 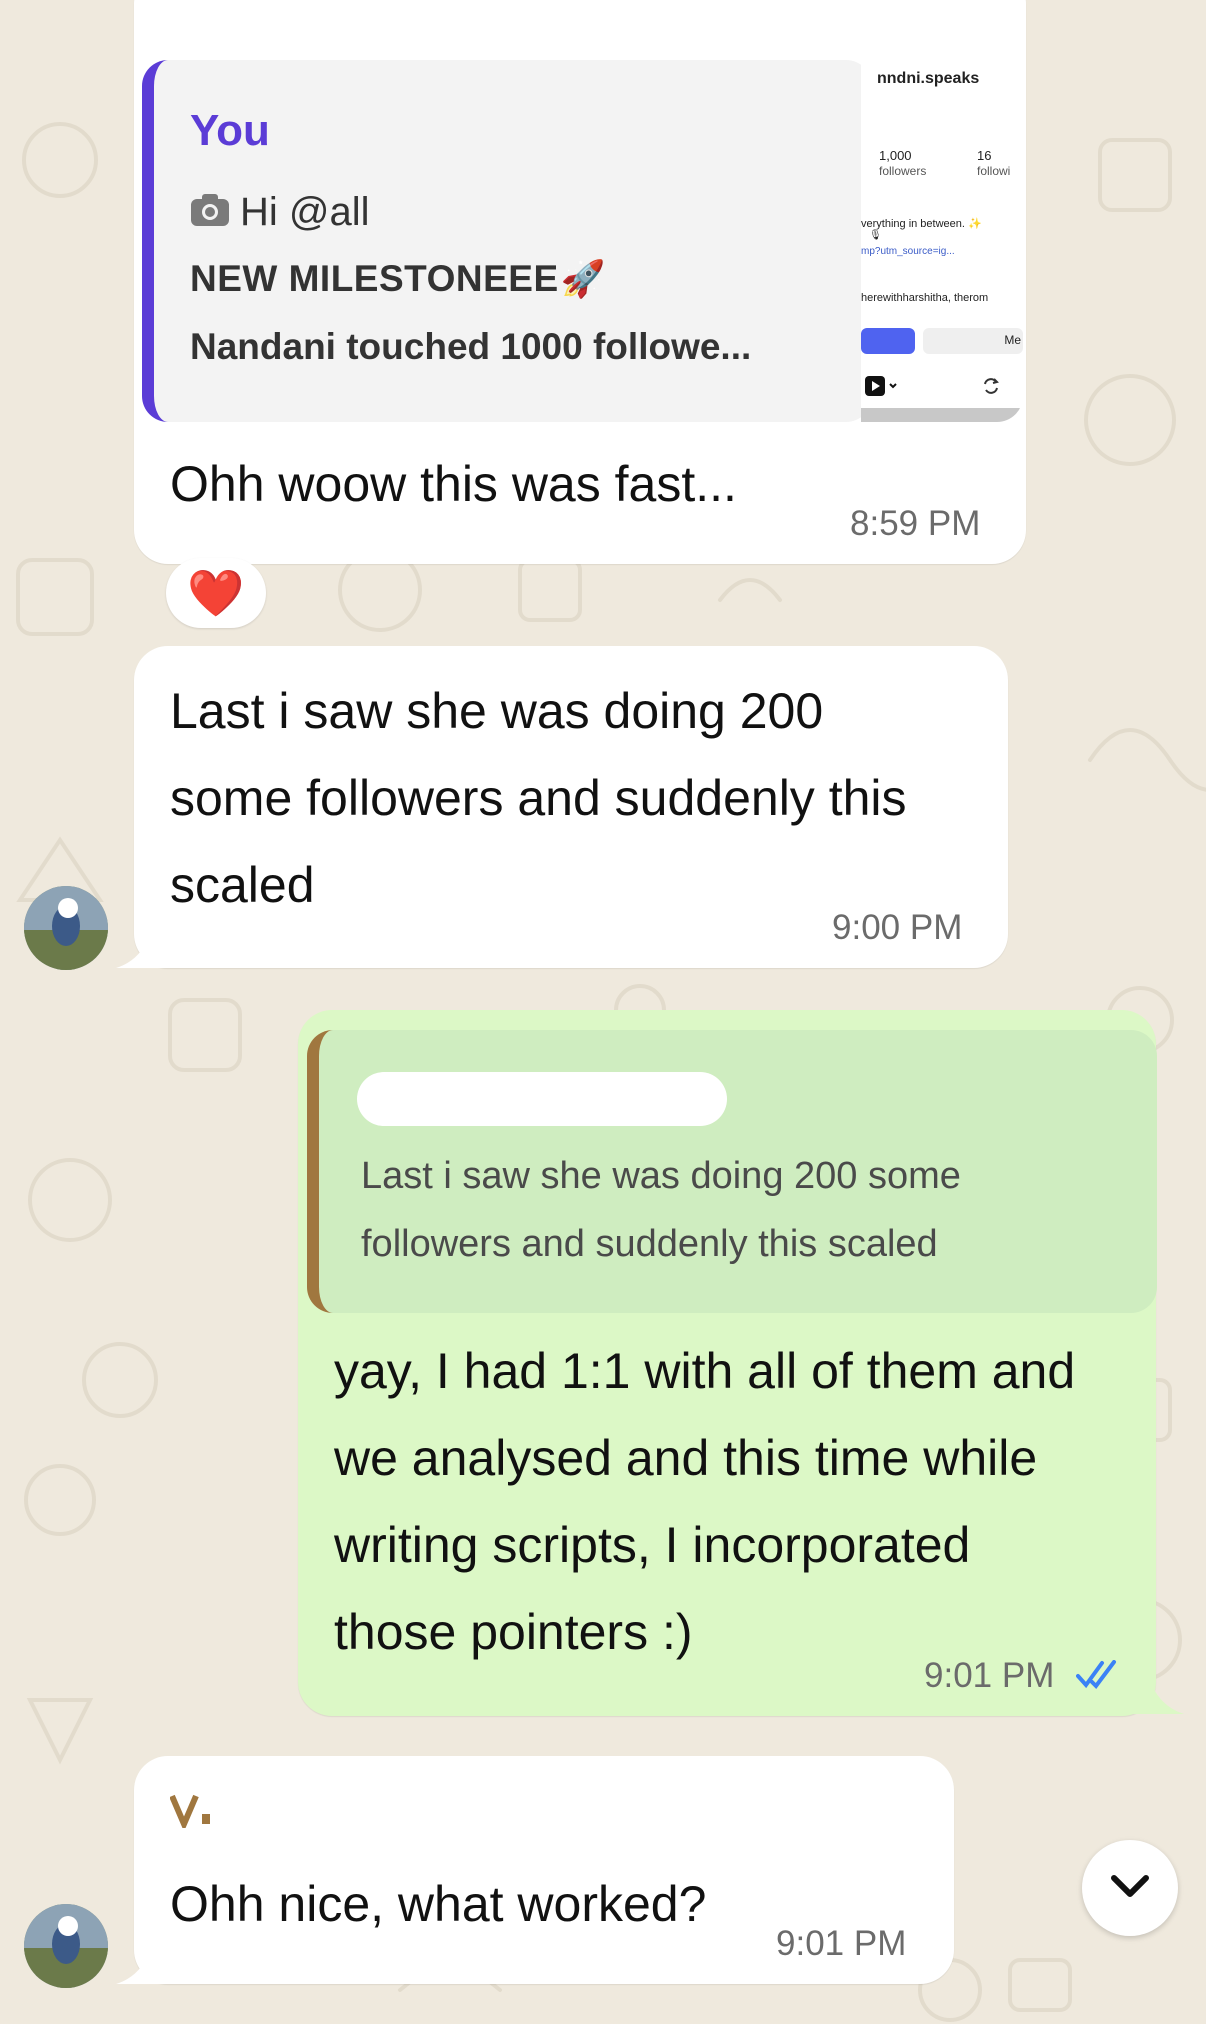 What do you see at coordinates (497, 711) in the screenshot?
I see `message-line: Last i saw she was doing 200` at bounding box center [497, 711].